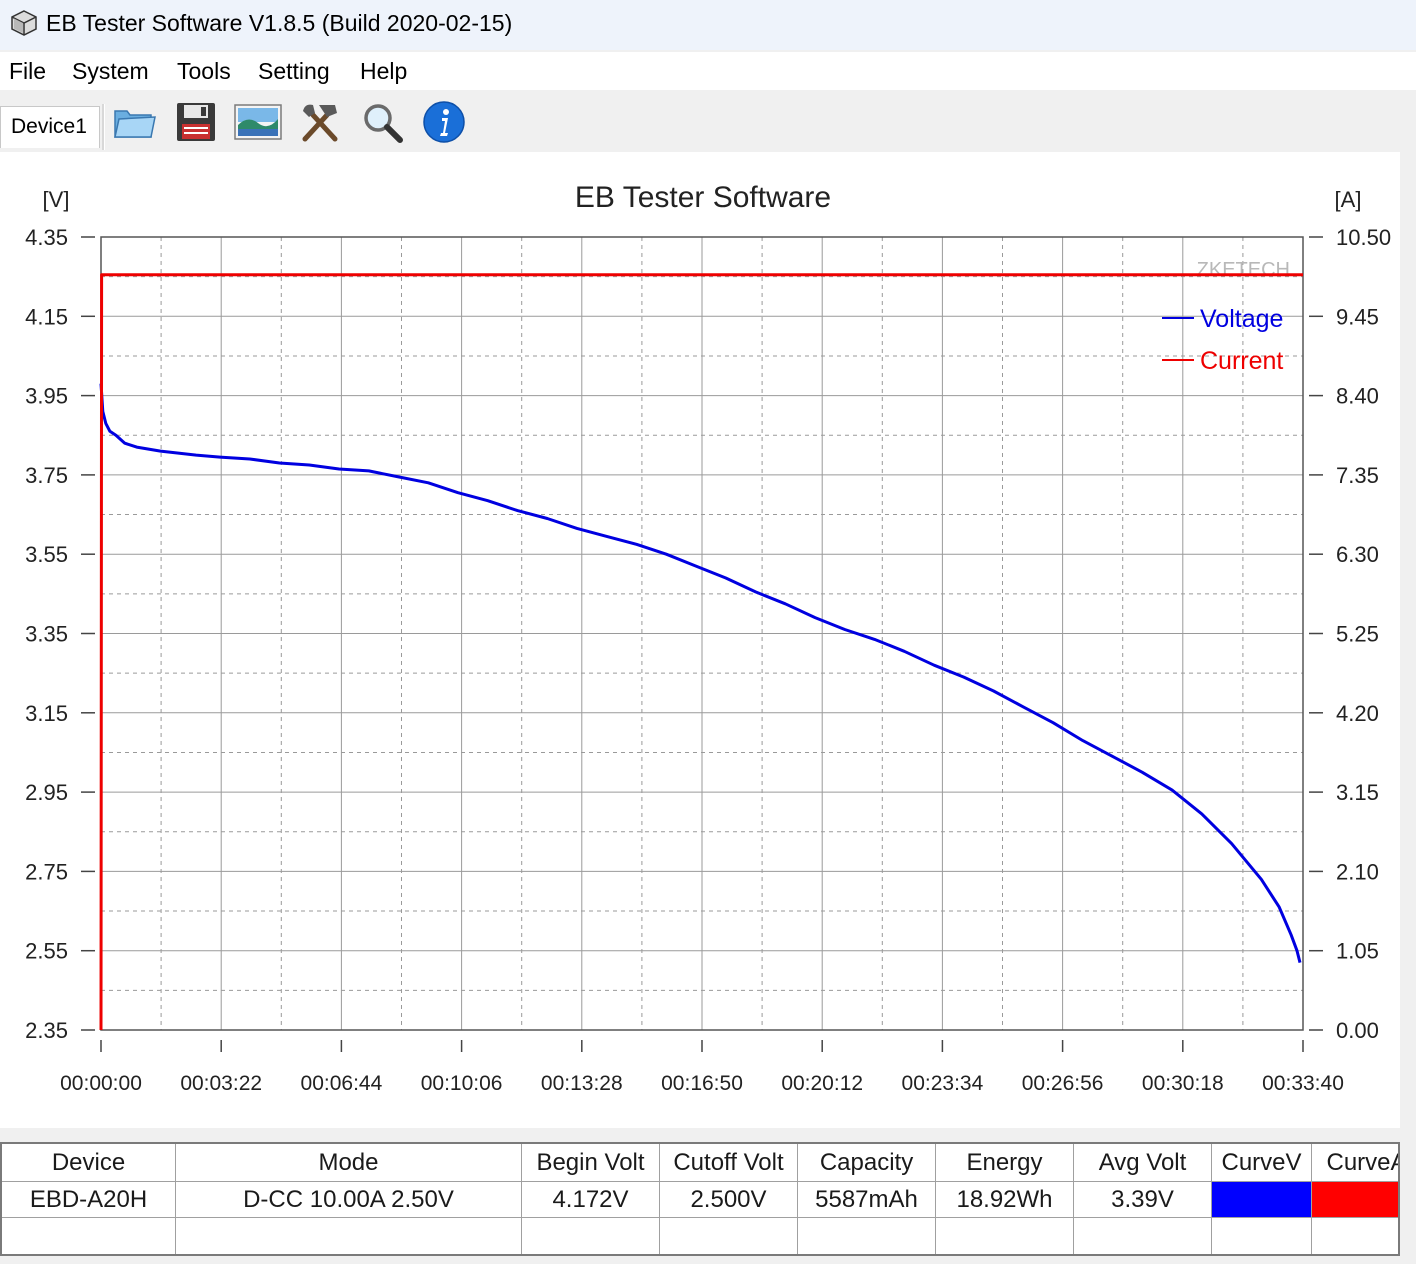  I want to click on y-left-tick-label: 3.75, so click(46, 475).